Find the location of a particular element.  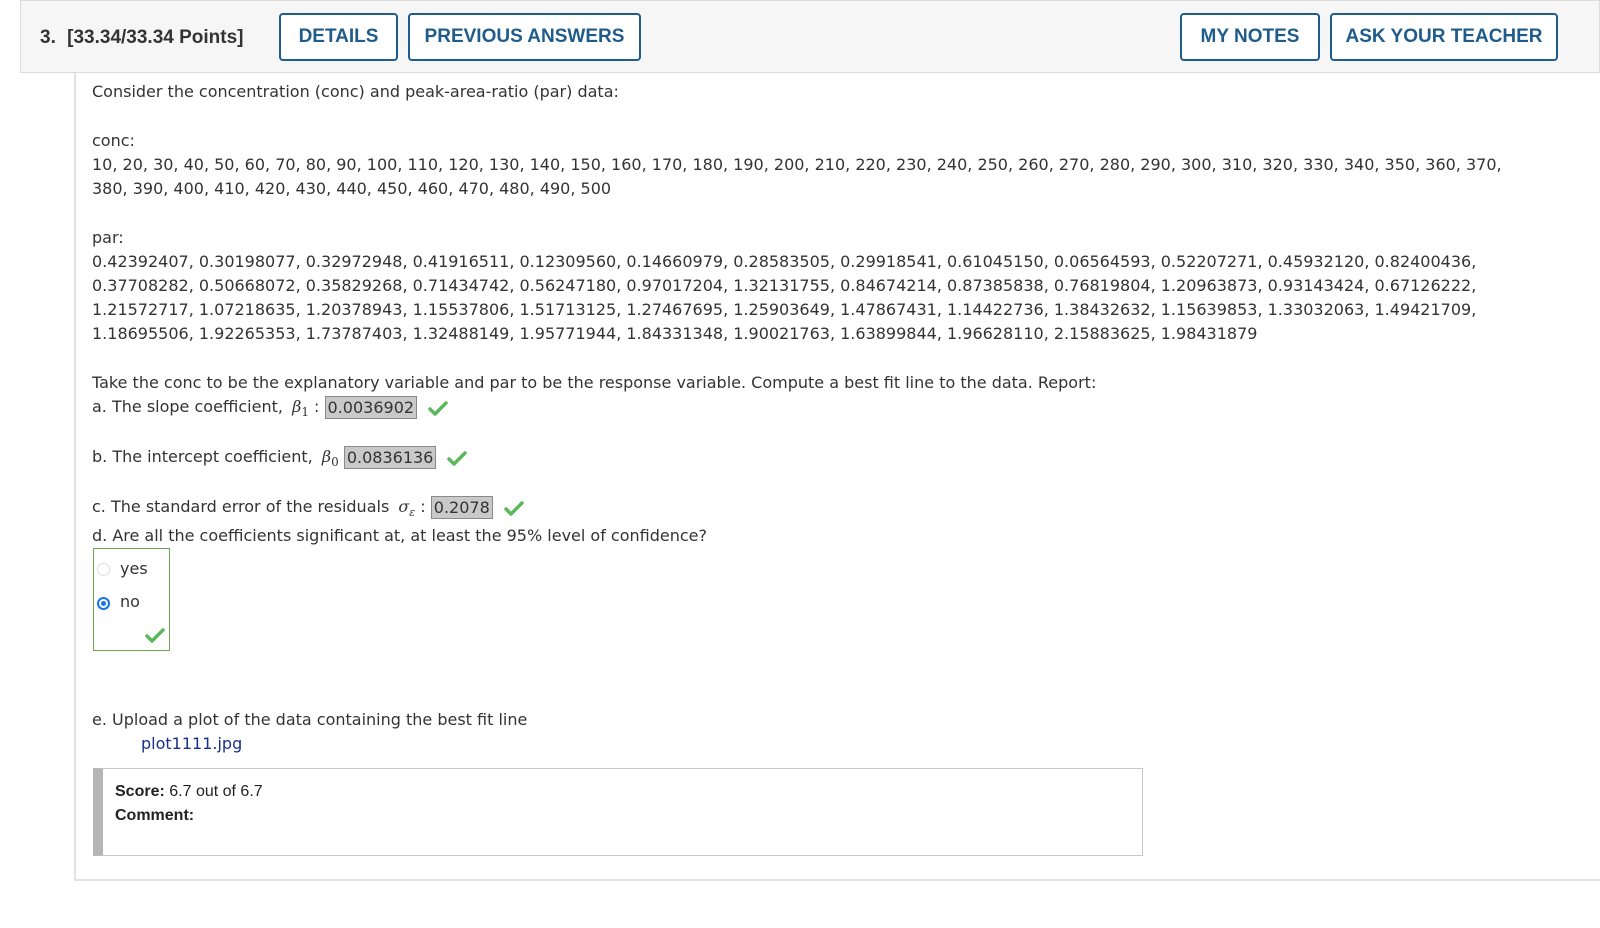

details-button: DETAILS is located at coordinates (338, 37).